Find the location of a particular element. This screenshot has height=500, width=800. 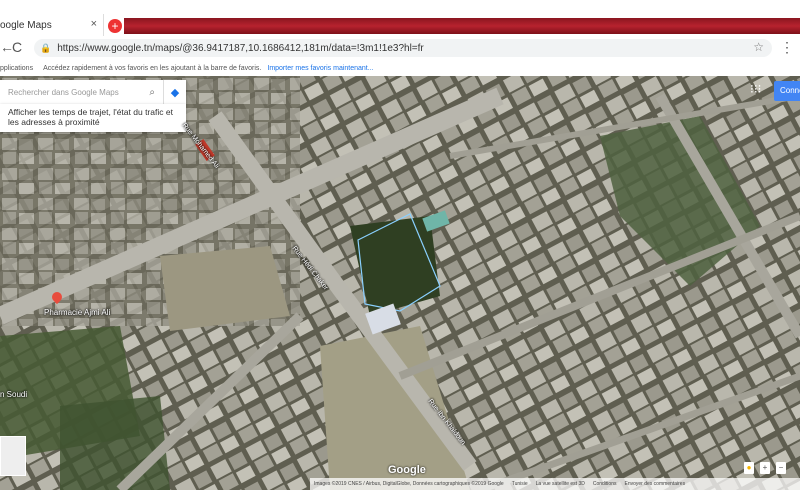

browser-menu-icon: ⋮ is located at coordinates (787, 47).